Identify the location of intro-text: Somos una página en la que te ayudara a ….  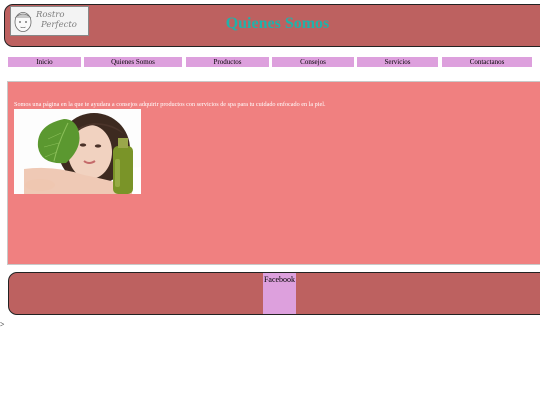
(170, 105).